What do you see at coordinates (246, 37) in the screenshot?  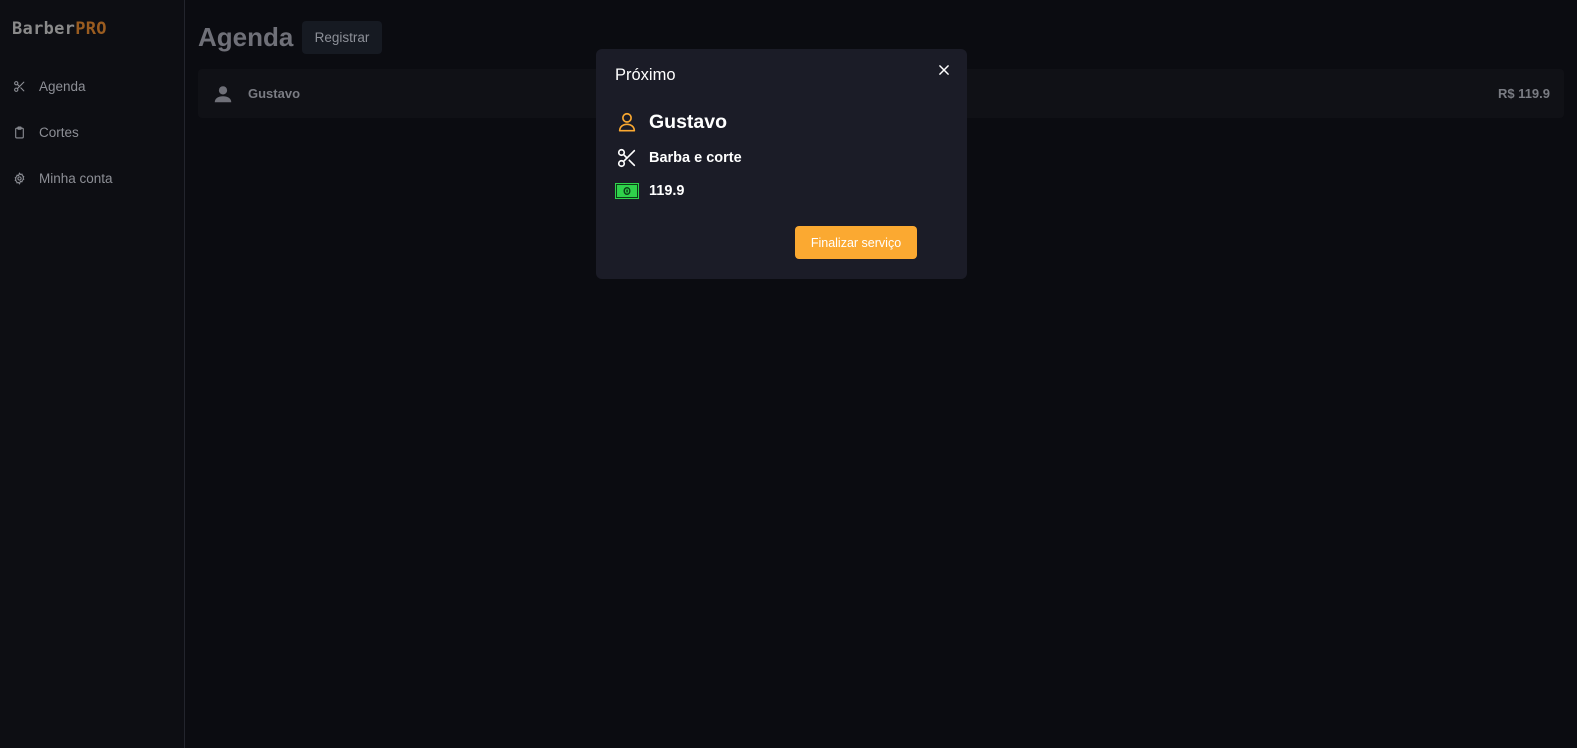 I see `page-title: Agenda` at bounding box center [246, 37].